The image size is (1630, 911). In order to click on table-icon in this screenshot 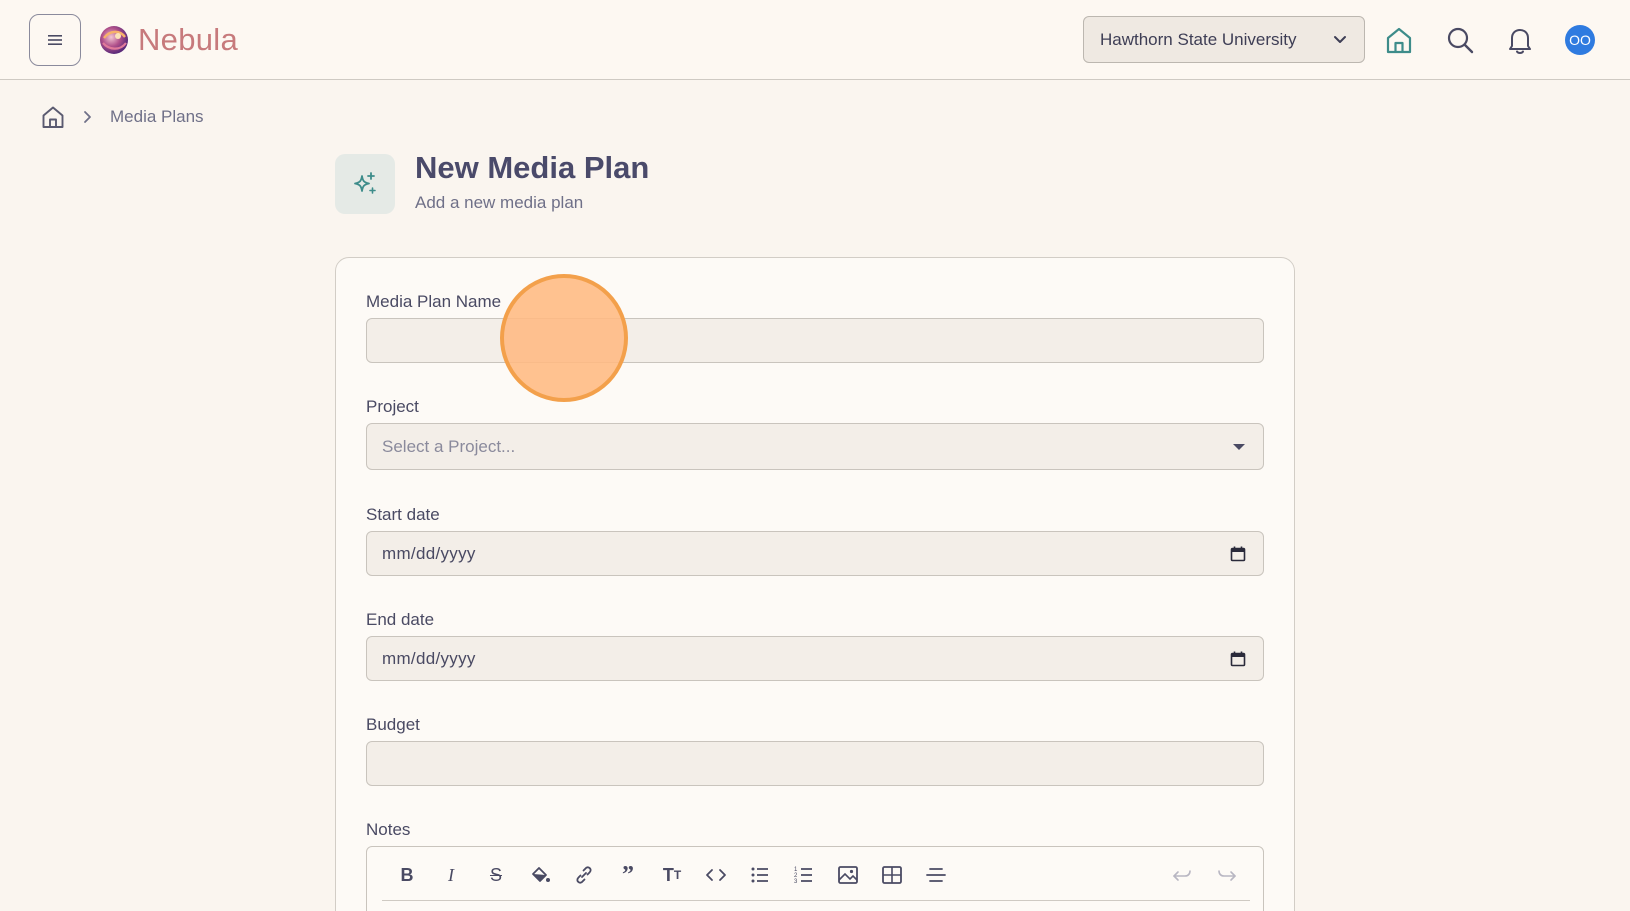, I will do `click(892, 875)`.